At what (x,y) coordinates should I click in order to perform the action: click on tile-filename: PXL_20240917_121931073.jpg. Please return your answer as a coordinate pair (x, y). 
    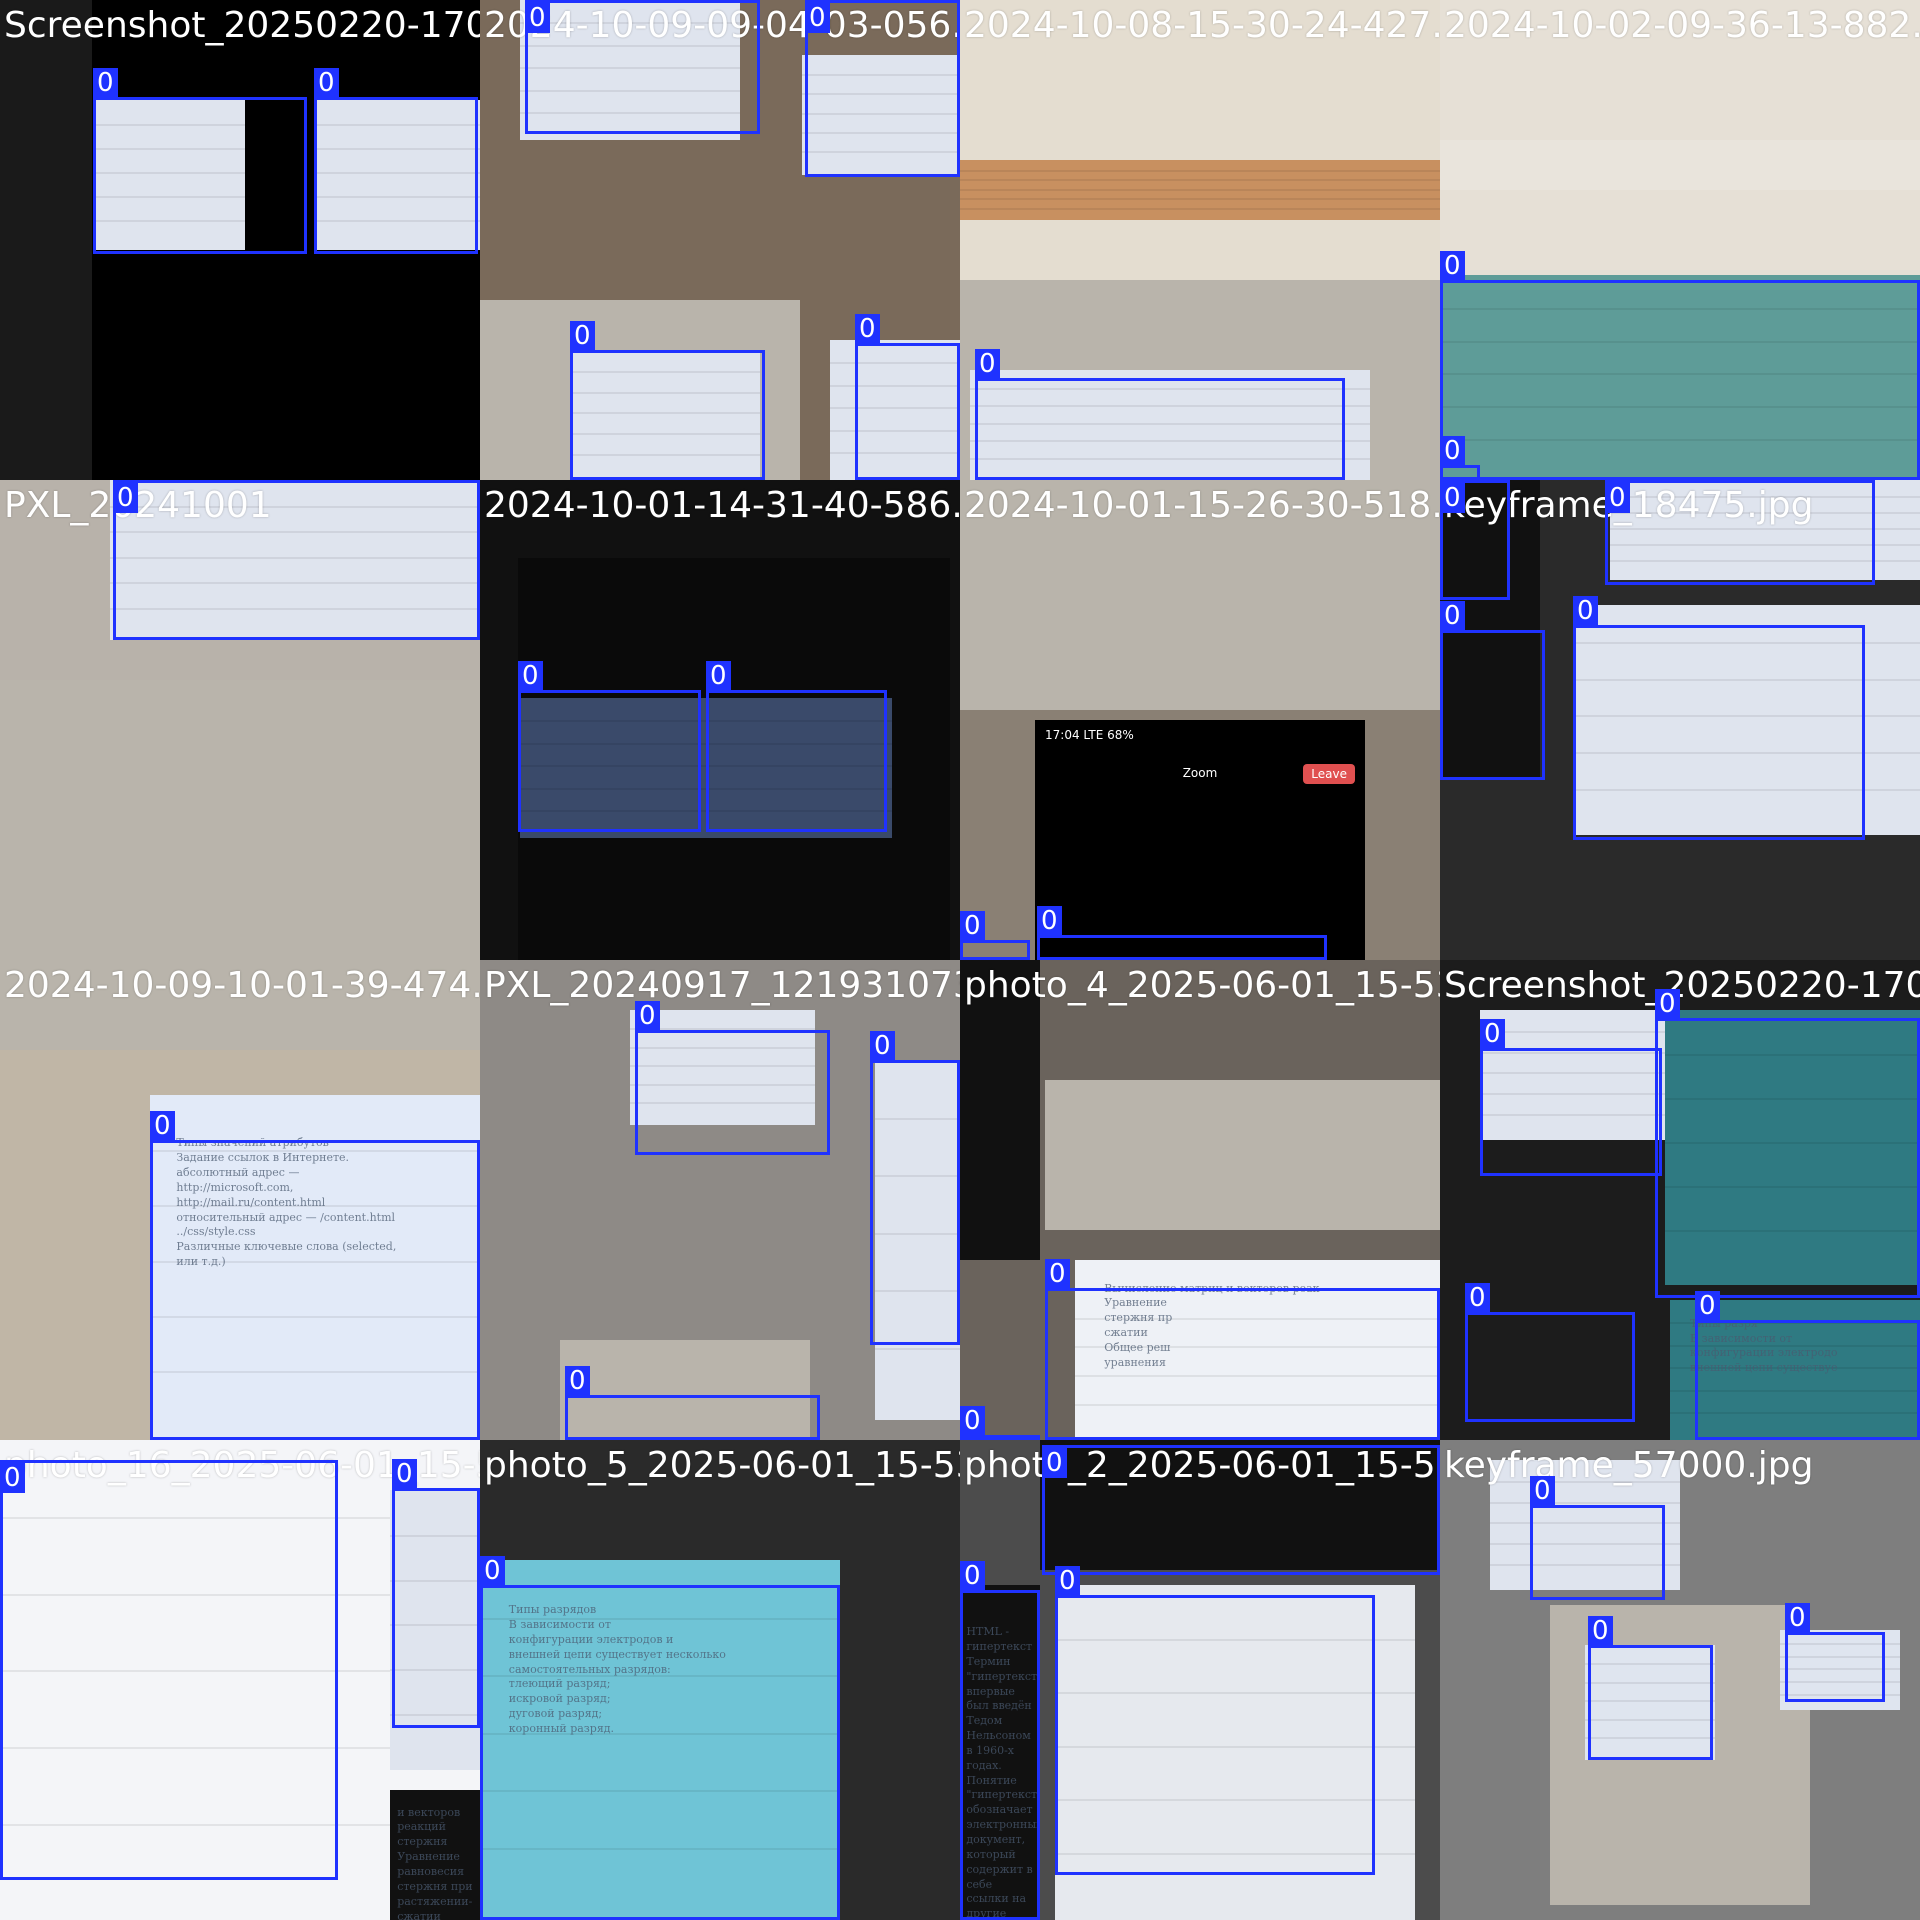
    Looking at the image, I should click on (722, 985).